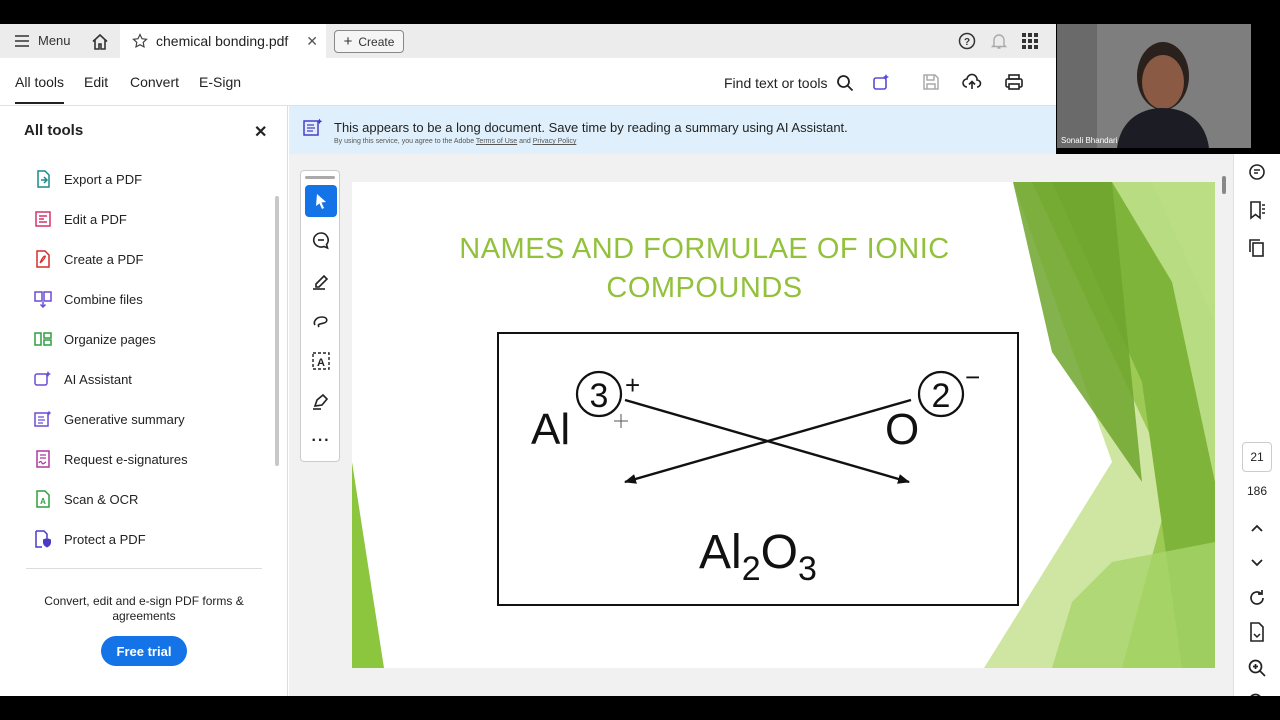 The width and height of the screenshot is (1280, 720). I want to click on star-icon, so click(140, 41).